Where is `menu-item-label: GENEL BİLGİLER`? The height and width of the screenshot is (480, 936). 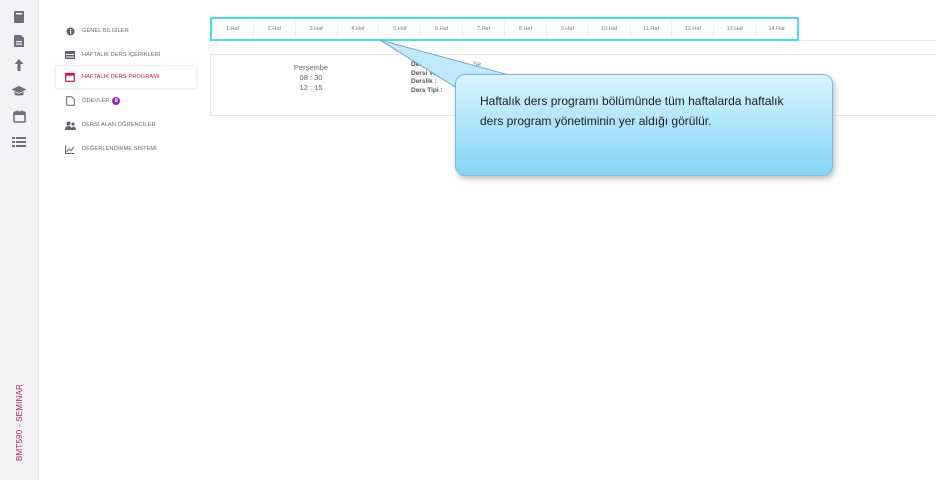
menu-item-label: GENEL BİLGİLER is located at coordinates (105, 31).